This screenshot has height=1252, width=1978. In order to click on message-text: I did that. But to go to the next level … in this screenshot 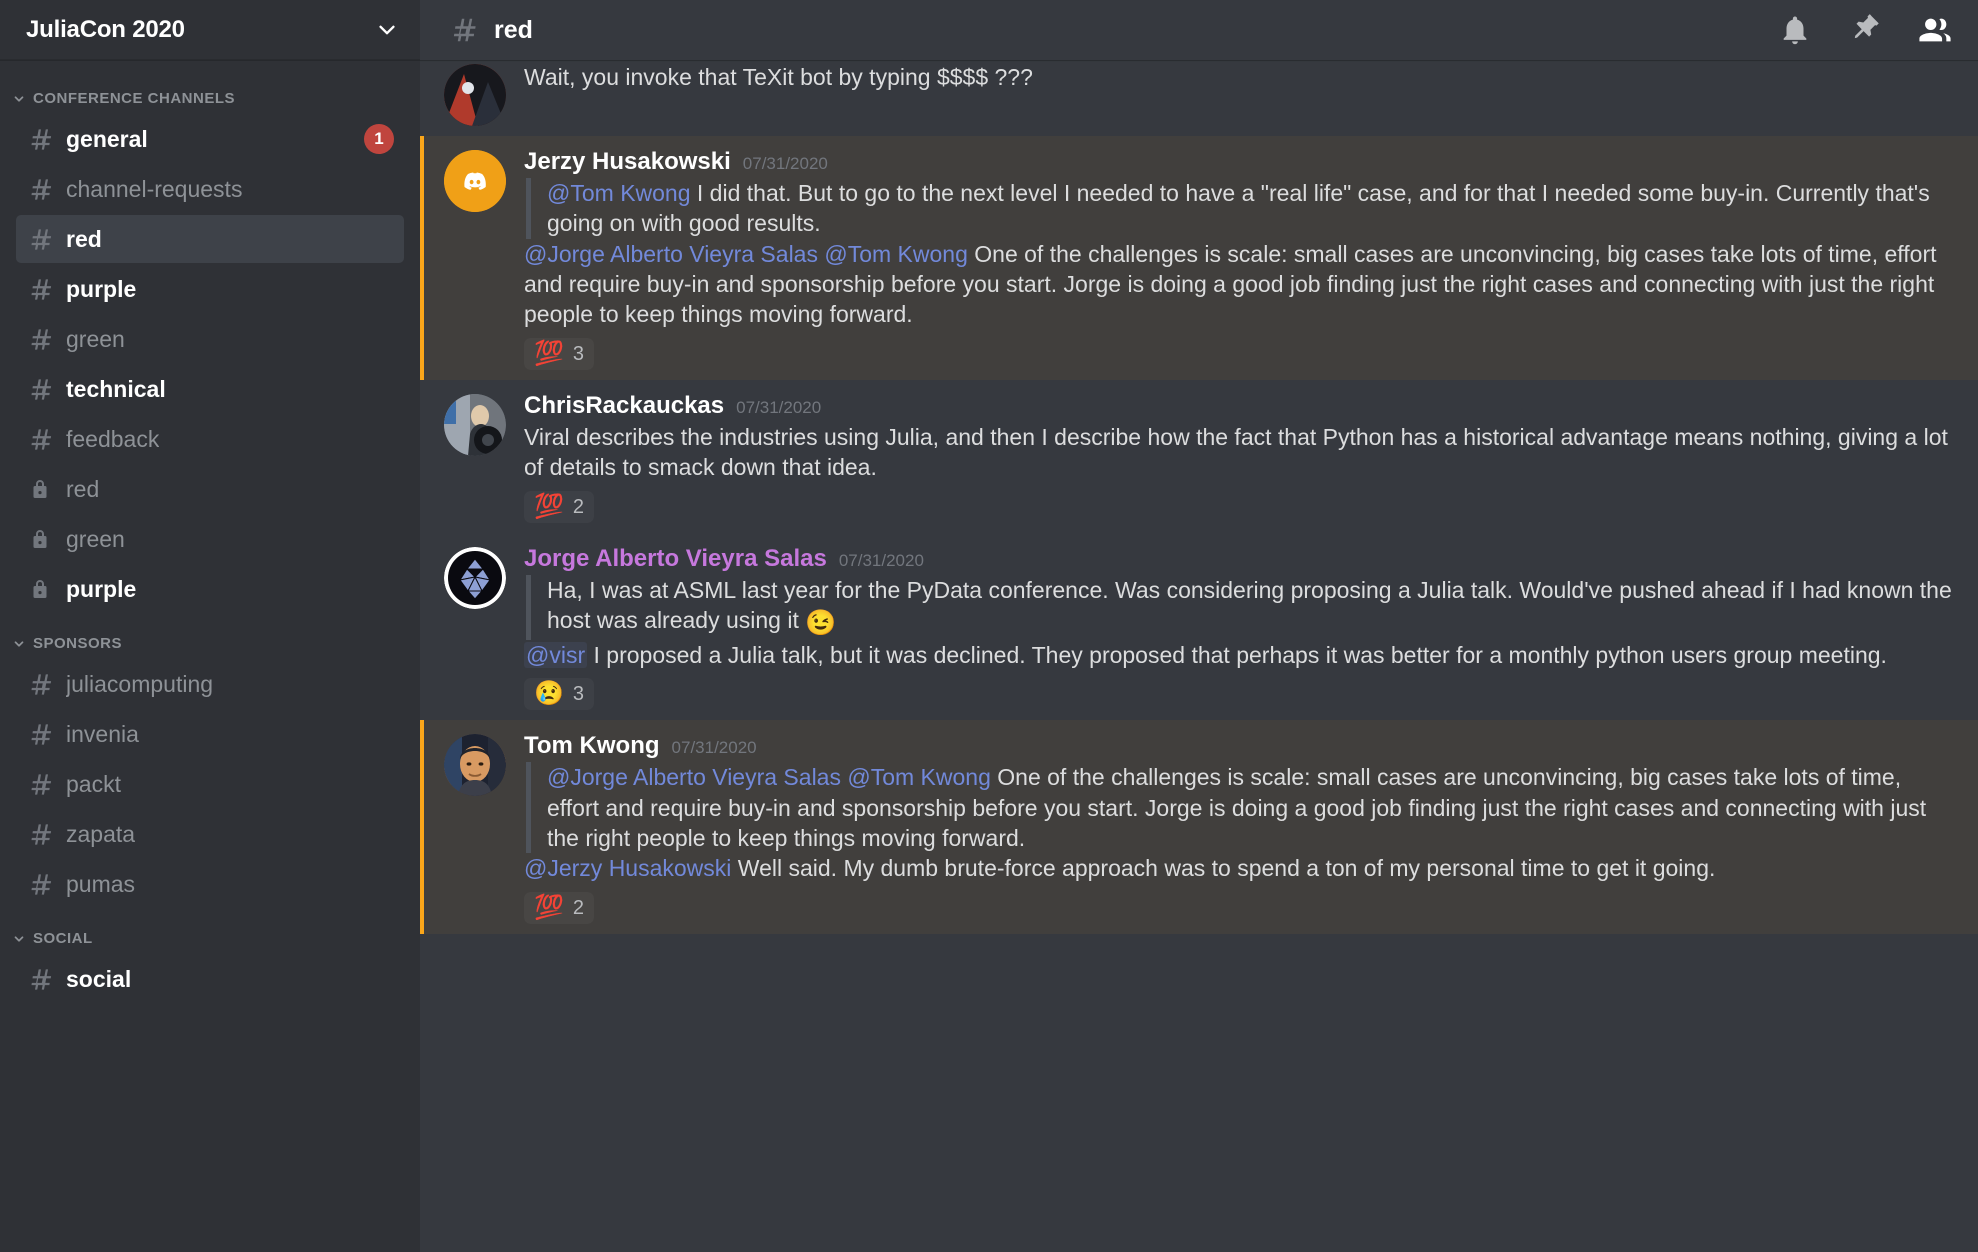, I will do `click(1238, 208)`.